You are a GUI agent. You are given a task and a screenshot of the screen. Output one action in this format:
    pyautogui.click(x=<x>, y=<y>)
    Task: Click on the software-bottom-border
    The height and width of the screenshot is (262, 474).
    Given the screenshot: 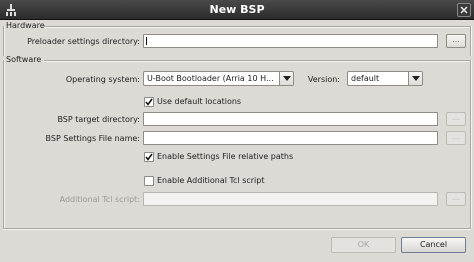 What is the action you would take?
    pyautogui.click(x=237, y=229)
    